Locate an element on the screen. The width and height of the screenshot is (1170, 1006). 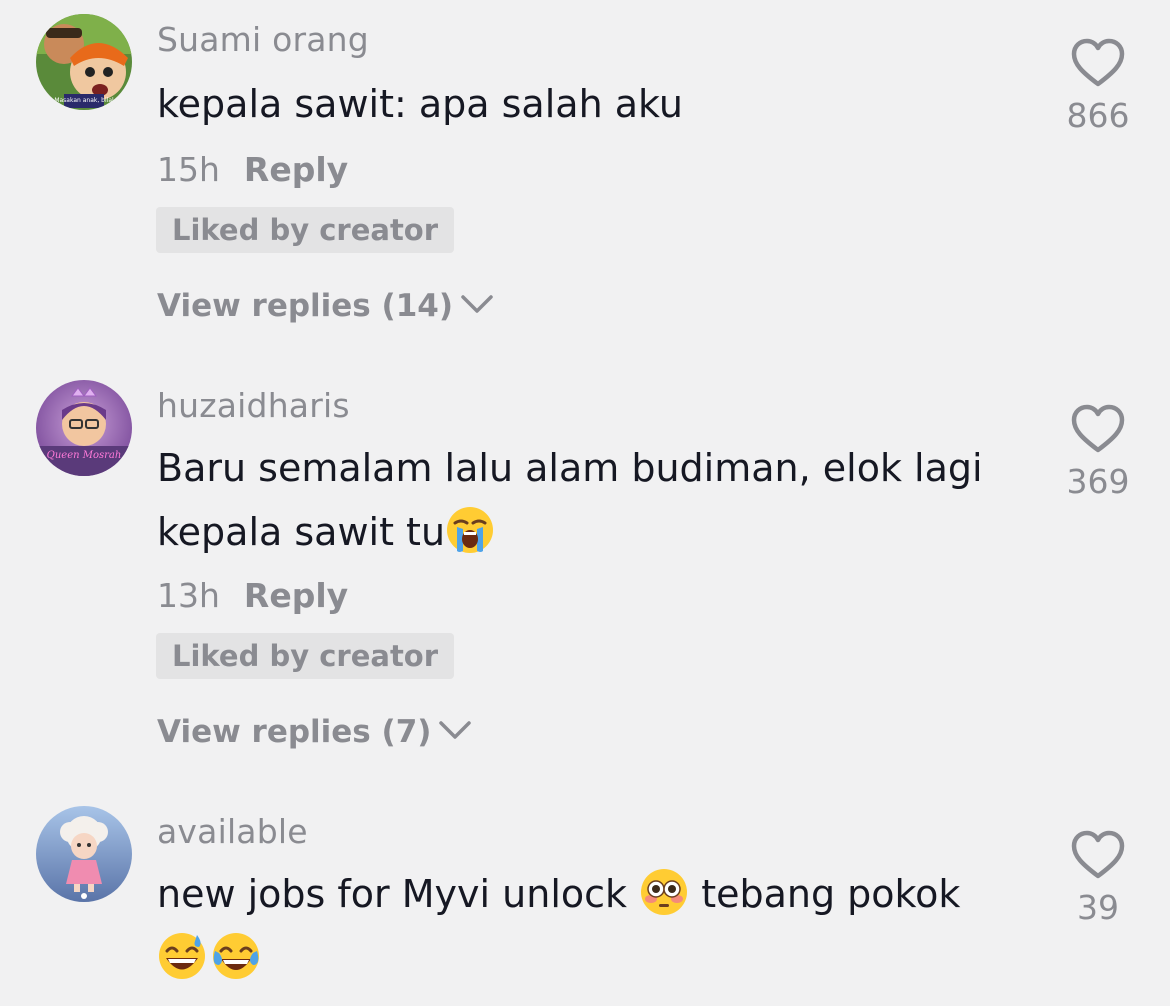
comment-text-part: new jobs for Myvi unlock is located at coordinates (398, 894).